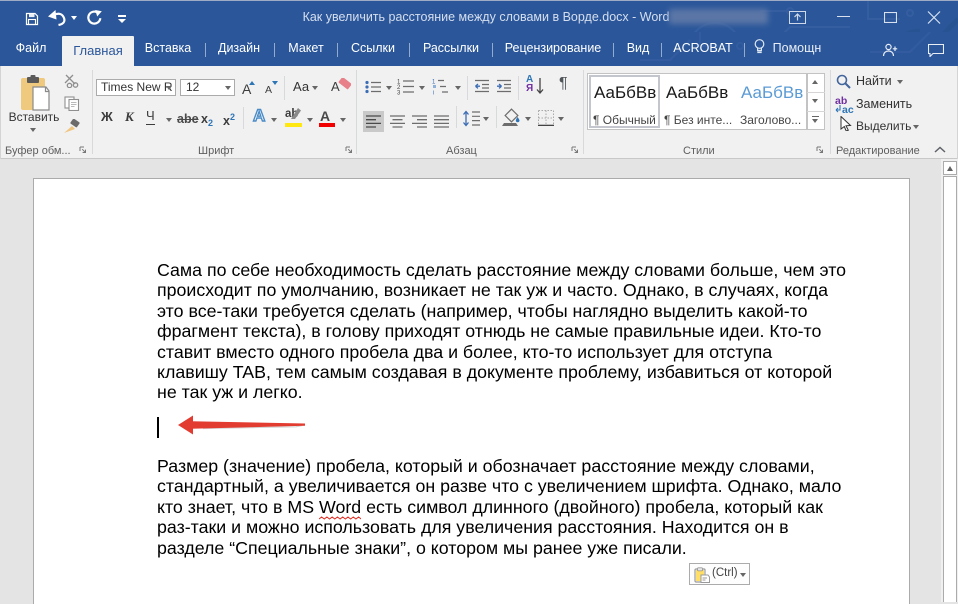 This screenshot has width=958, height=604. What do you see at coordinates (434, 83) in the screenshot?
I see `svg-text: 1` at bounding box center [434, 83].